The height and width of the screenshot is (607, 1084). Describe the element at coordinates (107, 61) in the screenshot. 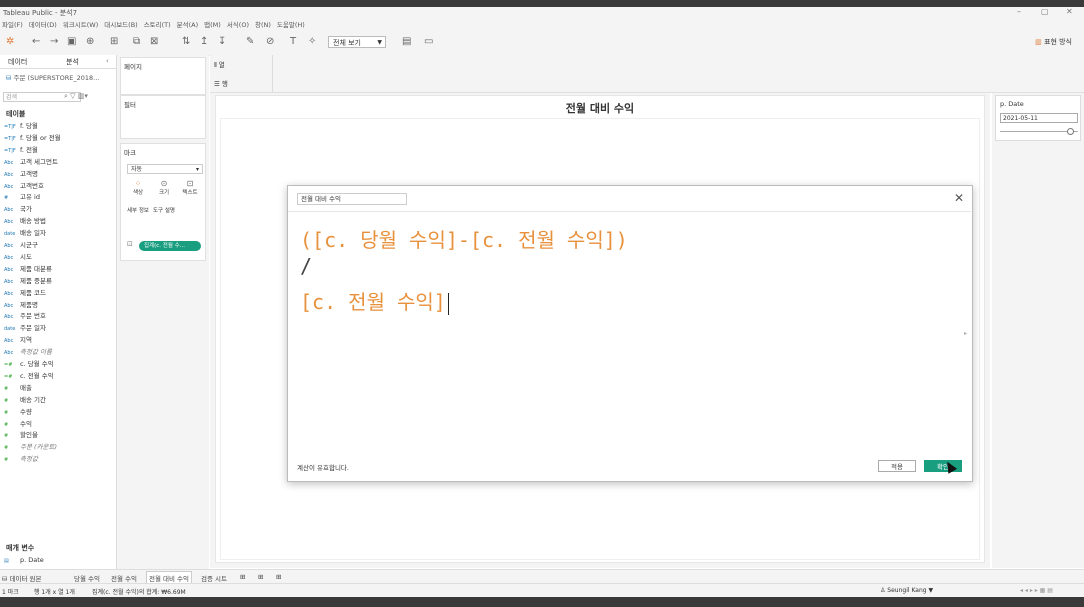

I see `collapse-pane-icon: ‹` at that location.